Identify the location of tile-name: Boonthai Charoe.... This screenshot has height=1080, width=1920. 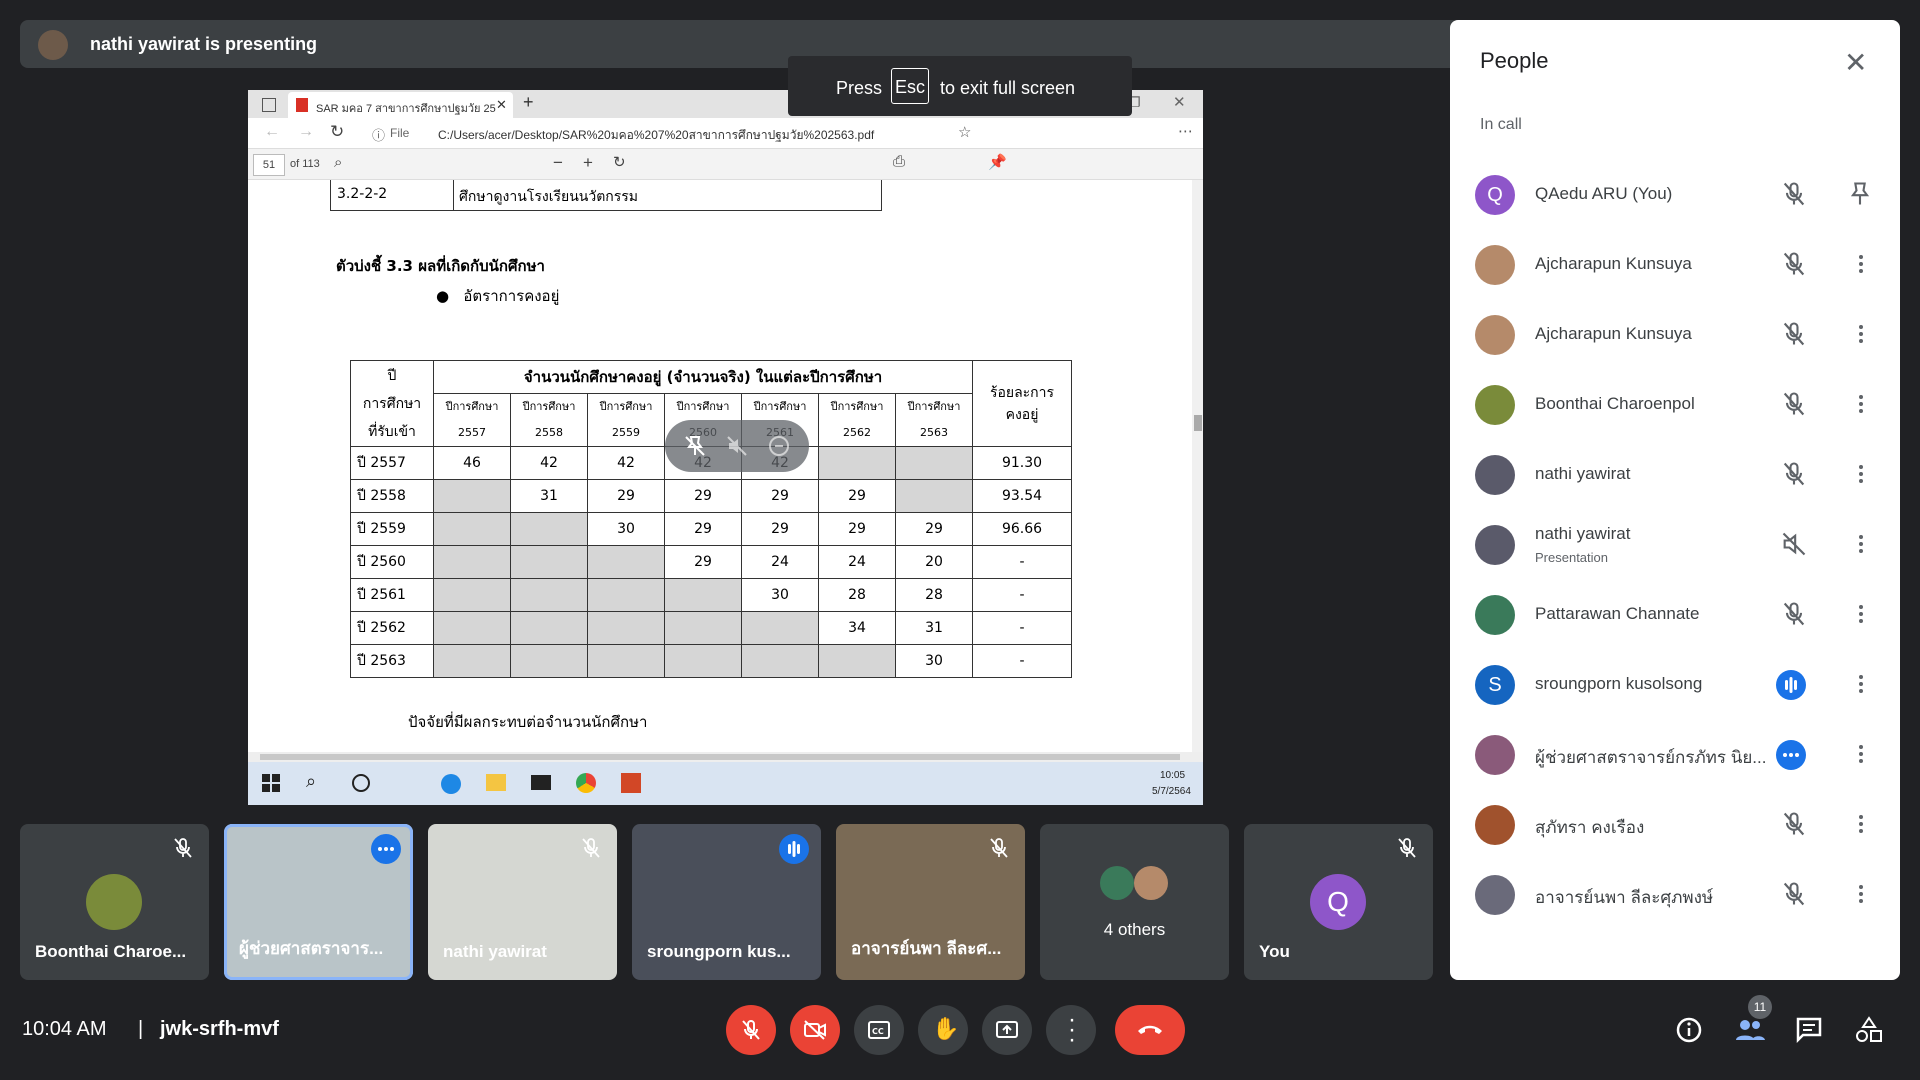
(111, 951).